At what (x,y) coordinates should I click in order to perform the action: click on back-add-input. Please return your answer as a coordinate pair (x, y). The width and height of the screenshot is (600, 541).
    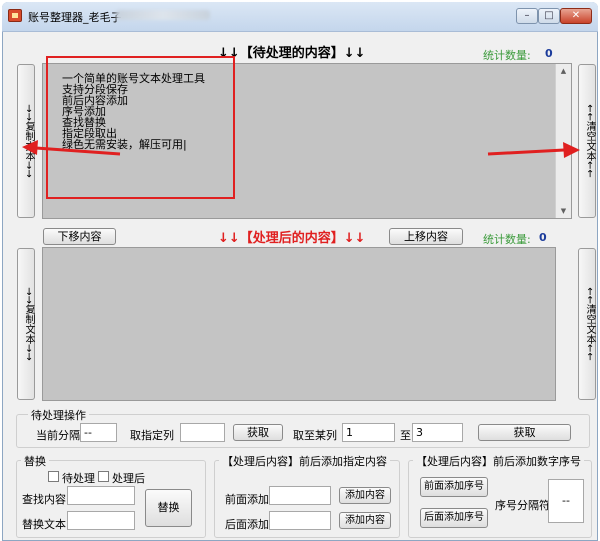
    Looking at the image, I should click on (300, 520).